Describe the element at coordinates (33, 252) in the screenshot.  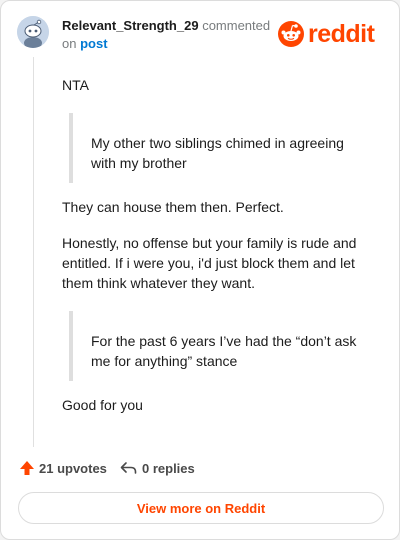
I see `thread-line` at that location.